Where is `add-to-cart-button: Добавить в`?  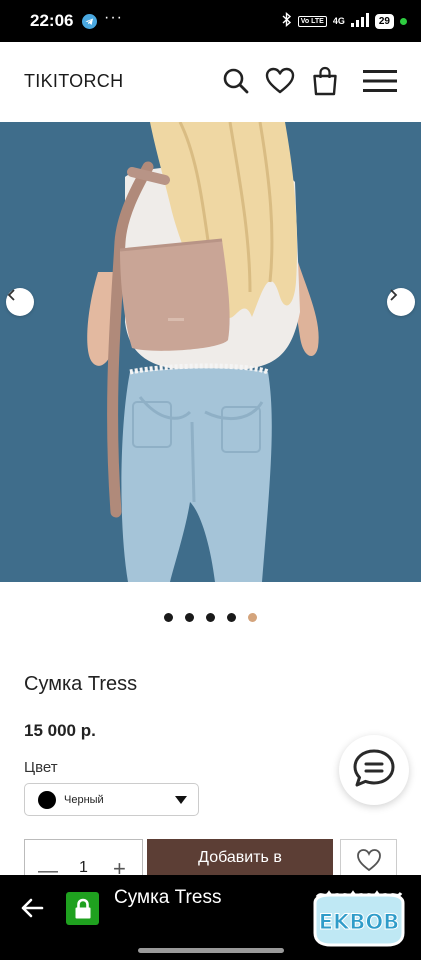
add-to-cart-button: Добавить в is located at coordinates (240, 859).